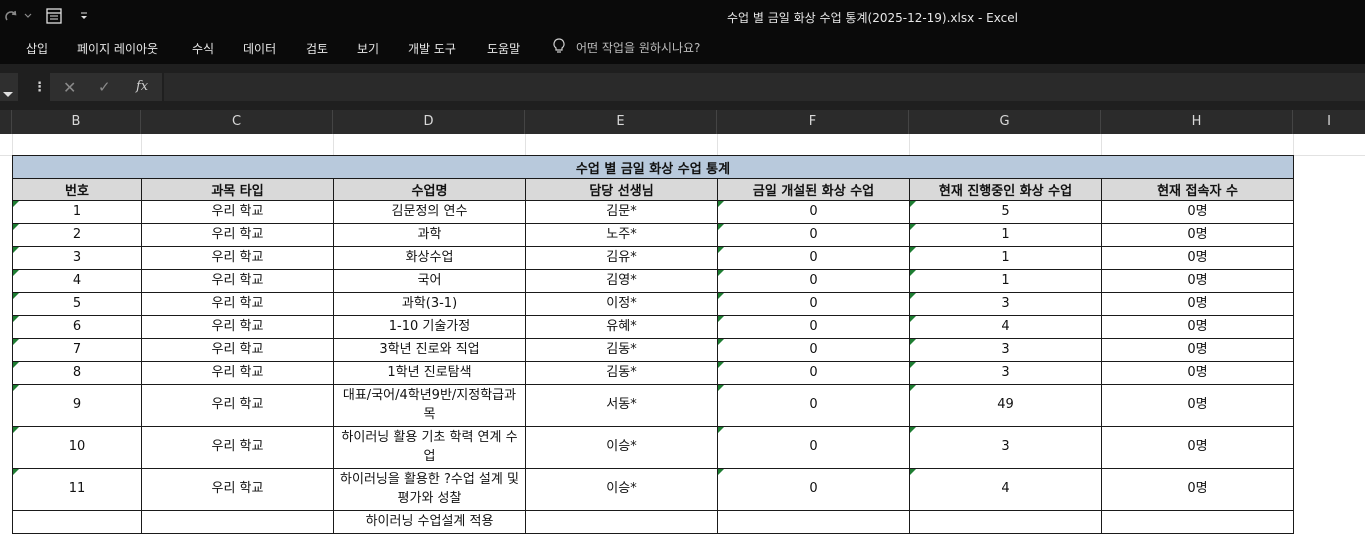 The image size is (1365, 534). I want to click on cancel-icon: ✕, so click(69, 87).